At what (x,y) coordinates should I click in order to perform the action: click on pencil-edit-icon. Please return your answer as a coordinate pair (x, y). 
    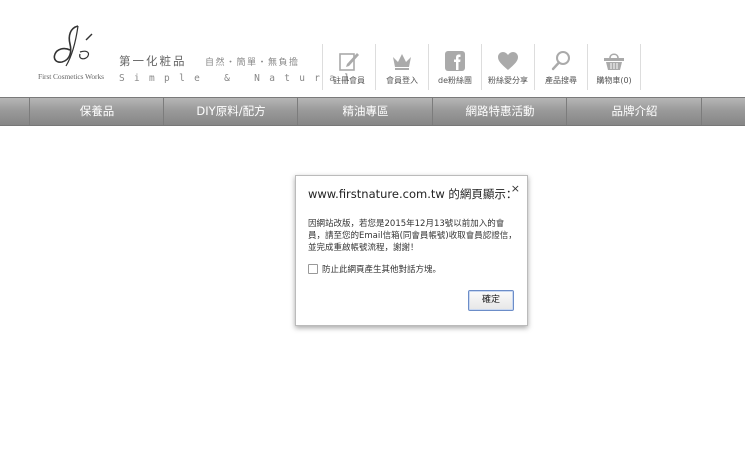
    Looking at the image, I should click on (349, 62).